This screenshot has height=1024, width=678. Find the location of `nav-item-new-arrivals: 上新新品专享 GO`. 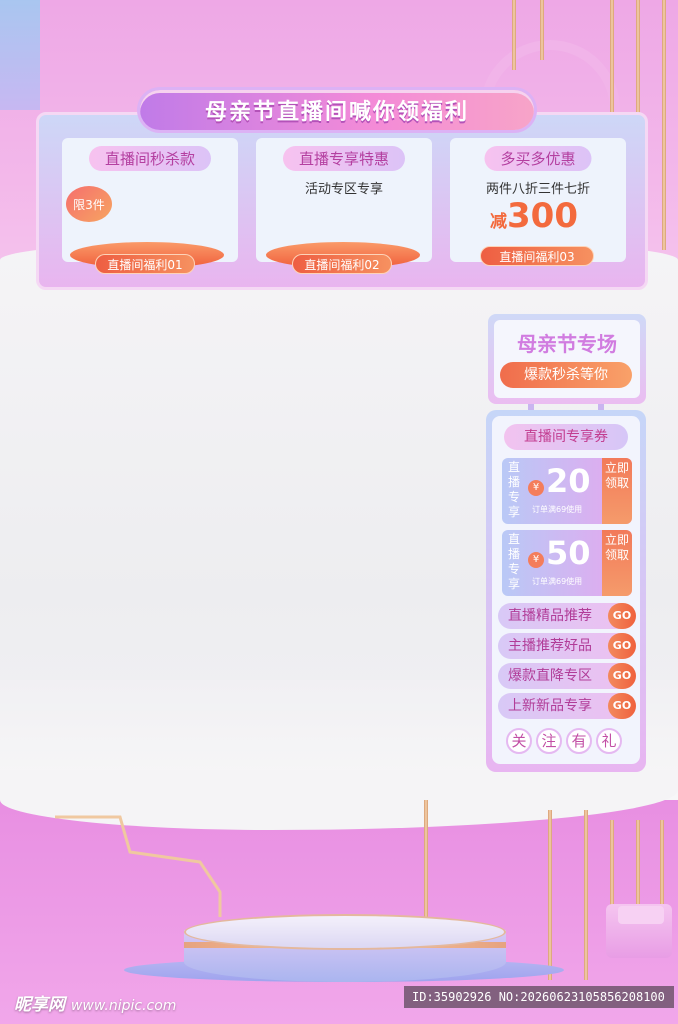

nav-item-new-arrivals: 上新新品专享 GO is located at coordinates (567, 706).